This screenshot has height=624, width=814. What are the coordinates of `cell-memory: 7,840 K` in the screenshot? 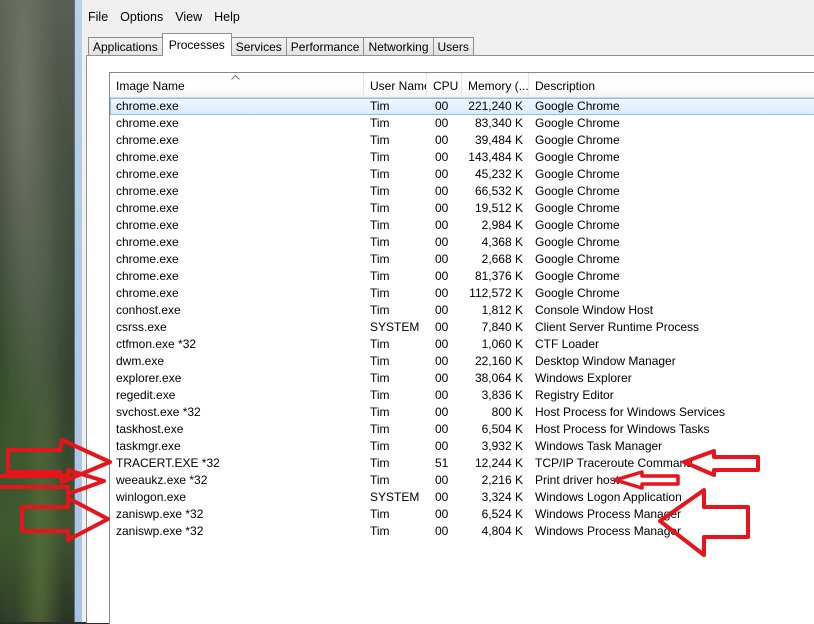 It's located at (502, 327).